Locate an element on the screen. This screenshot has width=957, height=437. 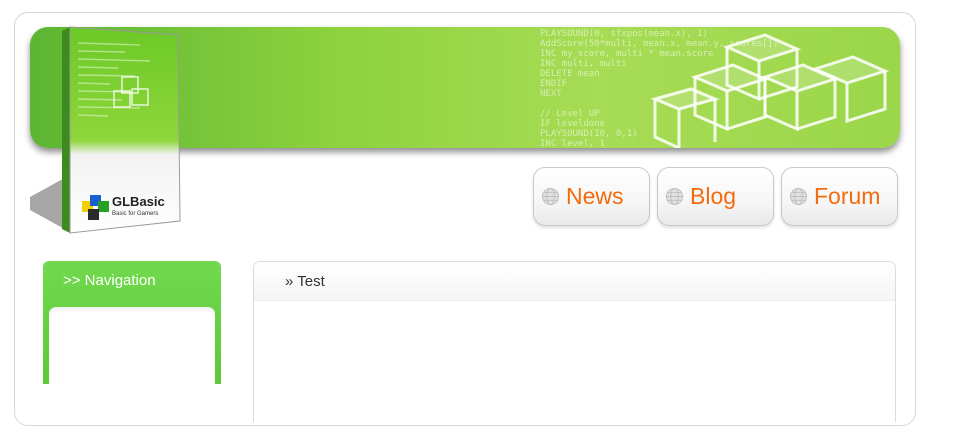
sidebar-navigation: >> Navigation is located at coordinates (132, 322).